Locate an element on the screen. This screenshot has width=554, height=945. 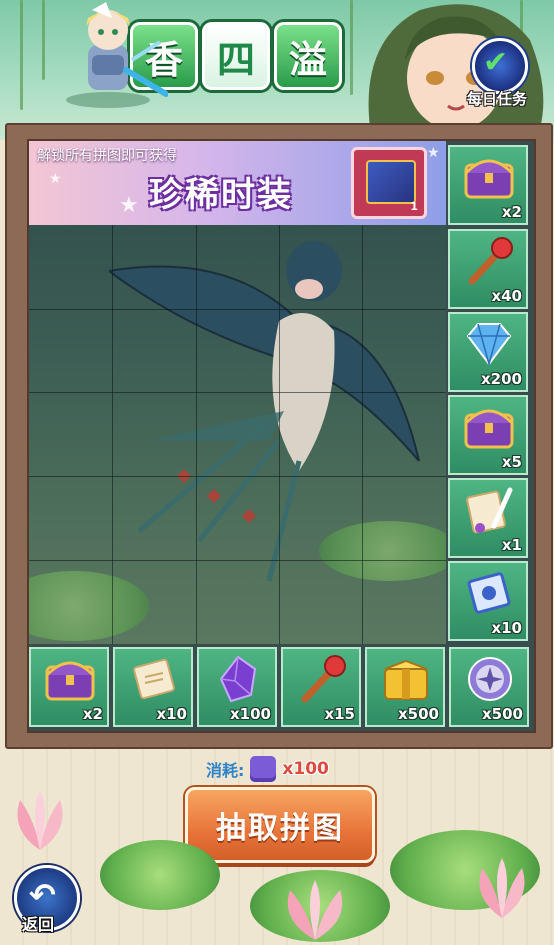
reward-quantity: x200 is located at coordinates (501, 379).